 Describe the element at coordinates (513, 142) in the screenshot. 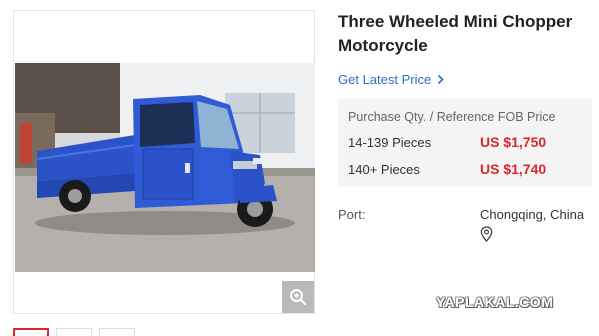

I see `price-row-1-price: US $1,750` at that location.